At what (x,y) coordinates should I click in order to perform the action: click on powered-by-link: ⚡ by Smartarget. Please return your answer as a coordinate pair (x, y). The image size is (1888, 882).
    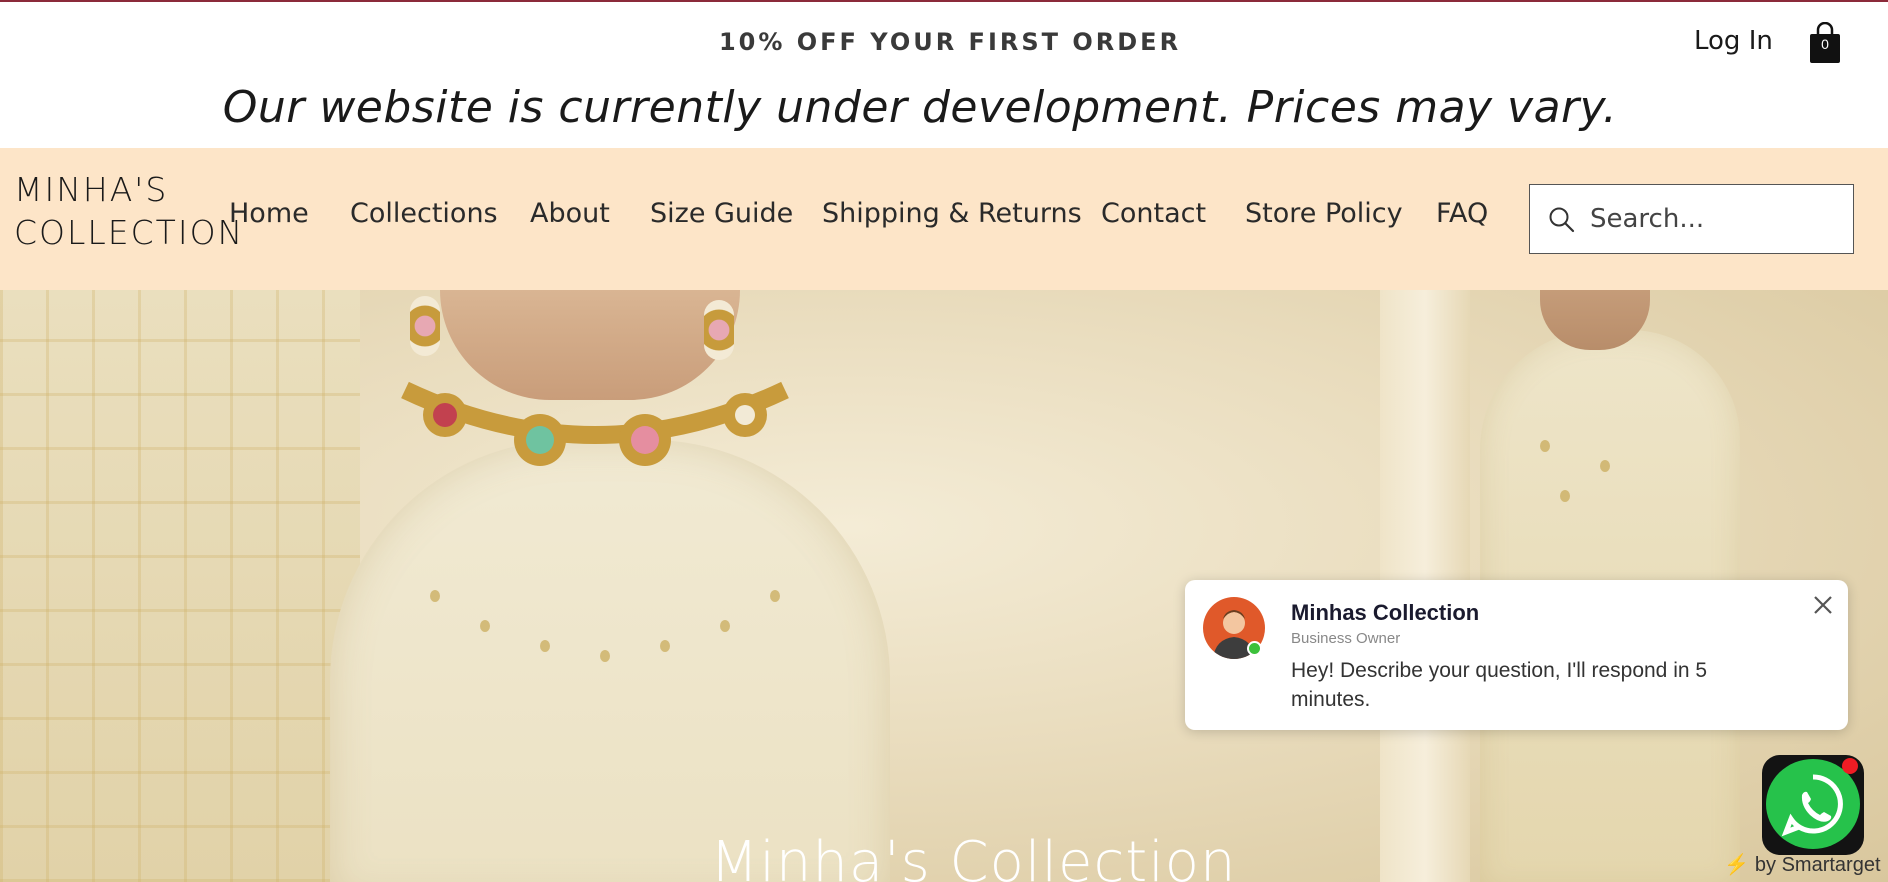
    Looking at the image, I should click on (1802, 864).